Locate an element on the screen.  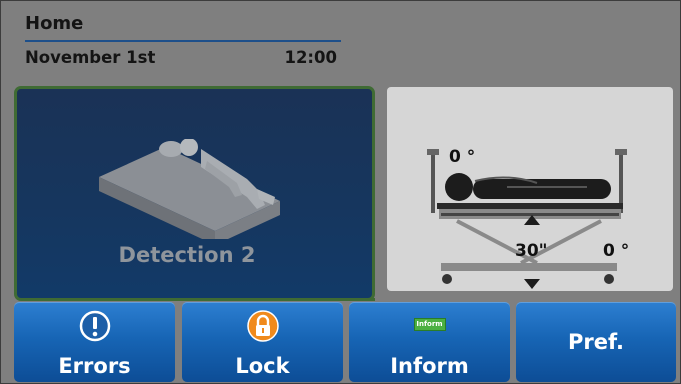
inform-icon: Inform is located at coordinates (429, 324).